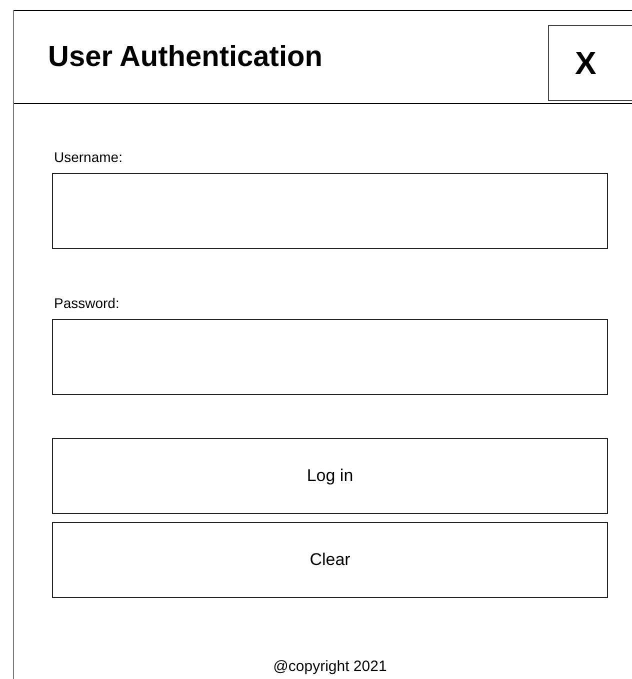 Image resolution: width=632 pixels, height=679 pixels. What do you see at coordinates (330, 666) in the screenshot?
I see `copyright-text: @copyright 2021` at bounding box center [330, 666].